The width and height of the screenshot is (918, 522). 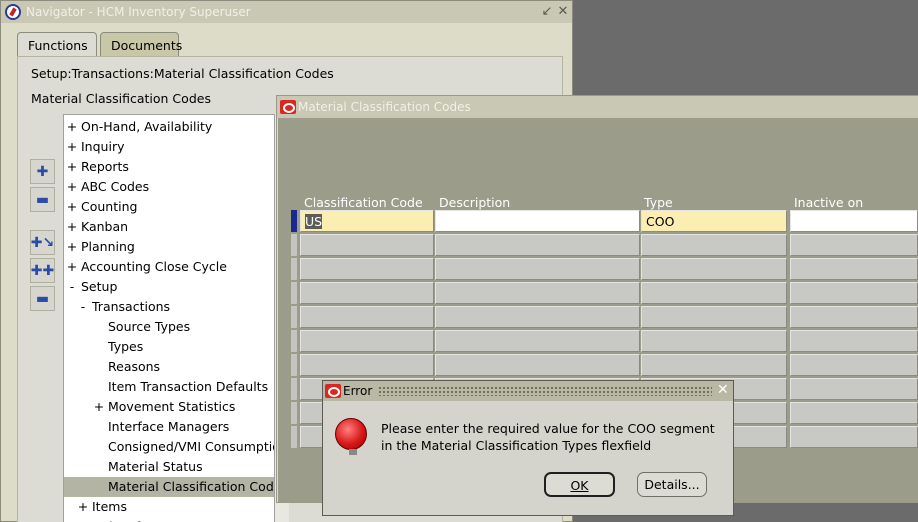 What do you see at coordinates (169, 127) in the screenshot?
I see `tree-item: + On-Hand, Availability` at bounding box center [169, 127].